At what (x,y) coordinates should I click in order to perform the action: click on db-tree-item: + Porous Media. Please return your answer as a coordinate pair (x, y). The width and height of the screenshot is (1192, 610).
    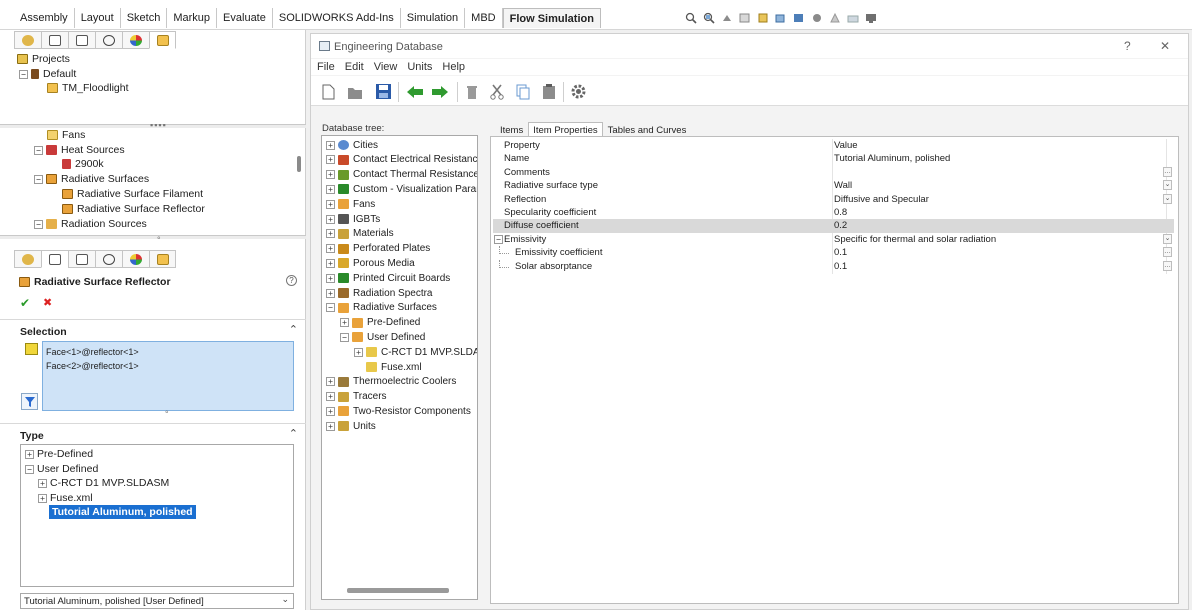
    Looking at the image, I should click on (370, 263).